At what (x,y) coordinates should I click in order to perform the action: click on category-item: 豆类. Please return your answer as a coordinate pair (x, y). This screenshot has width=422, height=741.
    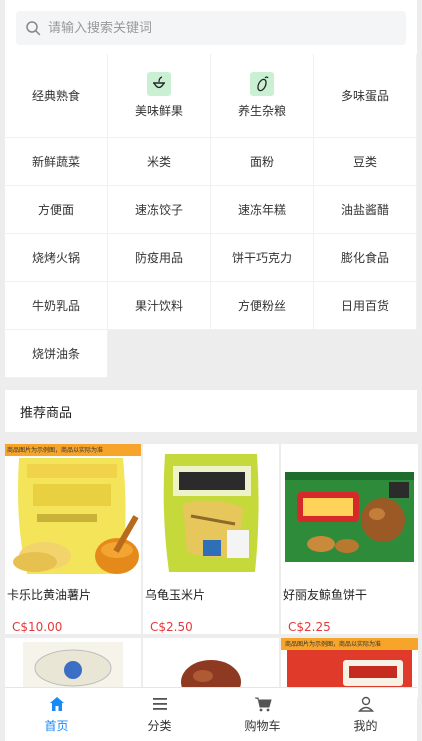
    Looking at the image, I should click on (365, 162).